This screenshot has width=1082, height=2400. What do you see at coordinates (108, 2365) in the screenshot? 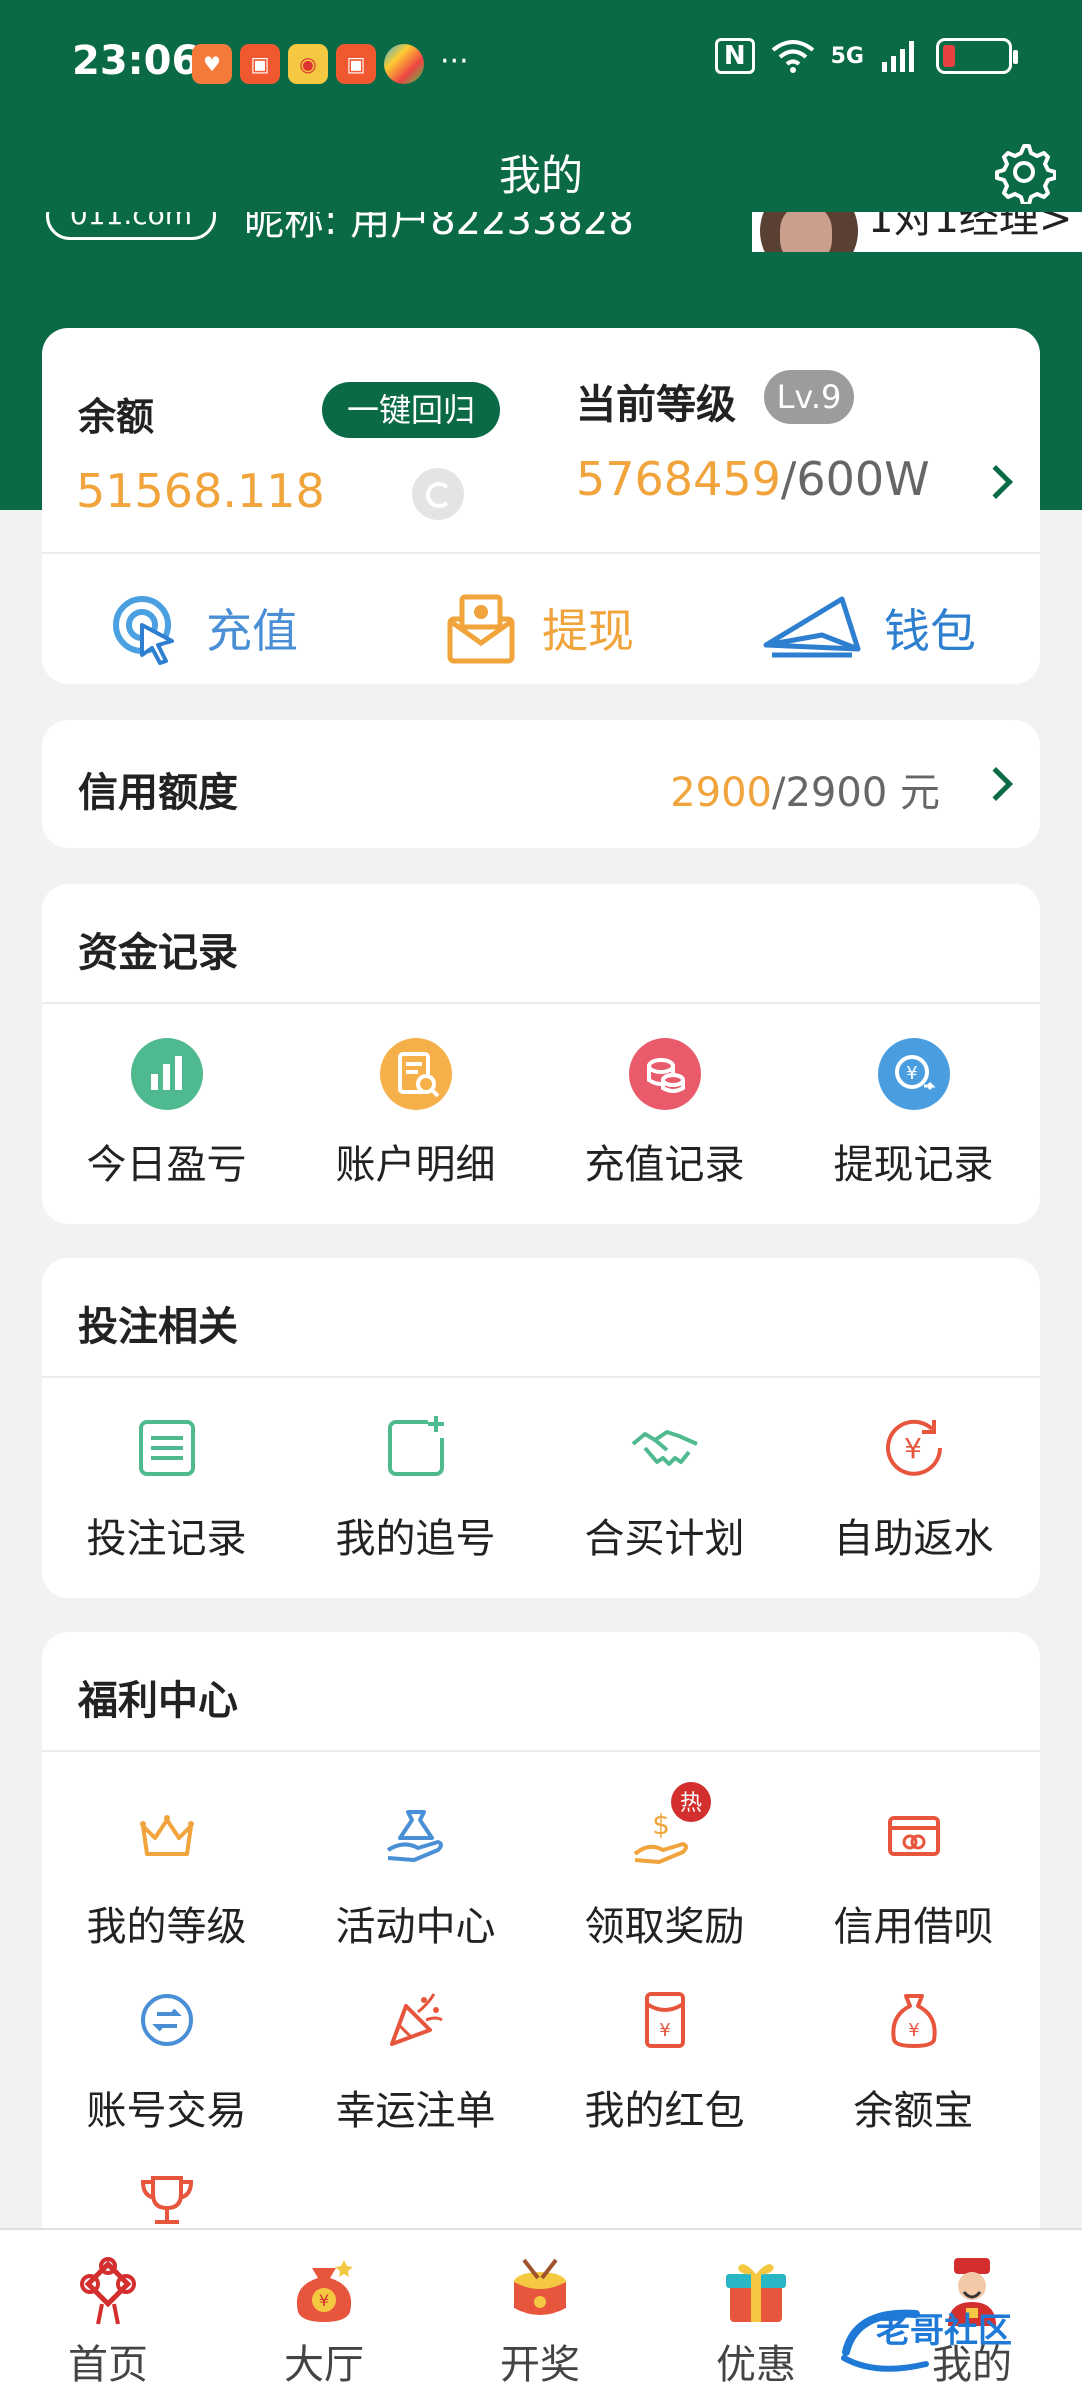
I see `tab-label: 首页` at bounding box center [108, 2365].